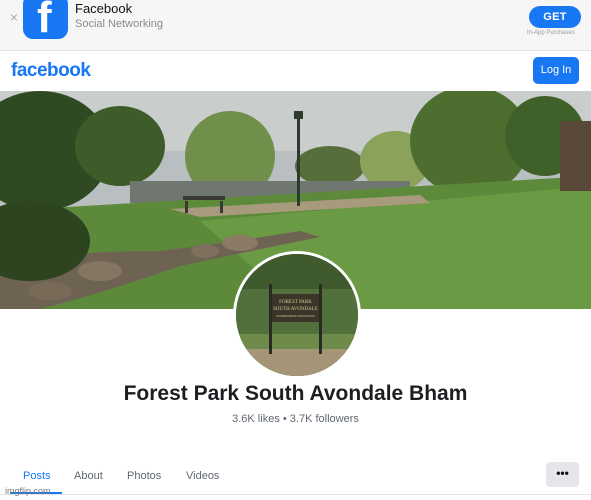 Image resolution: width=591 pixels, height=500 pixels. Describe the element at coordinates (555, 17) in the screenshot. I see `get-button: GET` at that location.